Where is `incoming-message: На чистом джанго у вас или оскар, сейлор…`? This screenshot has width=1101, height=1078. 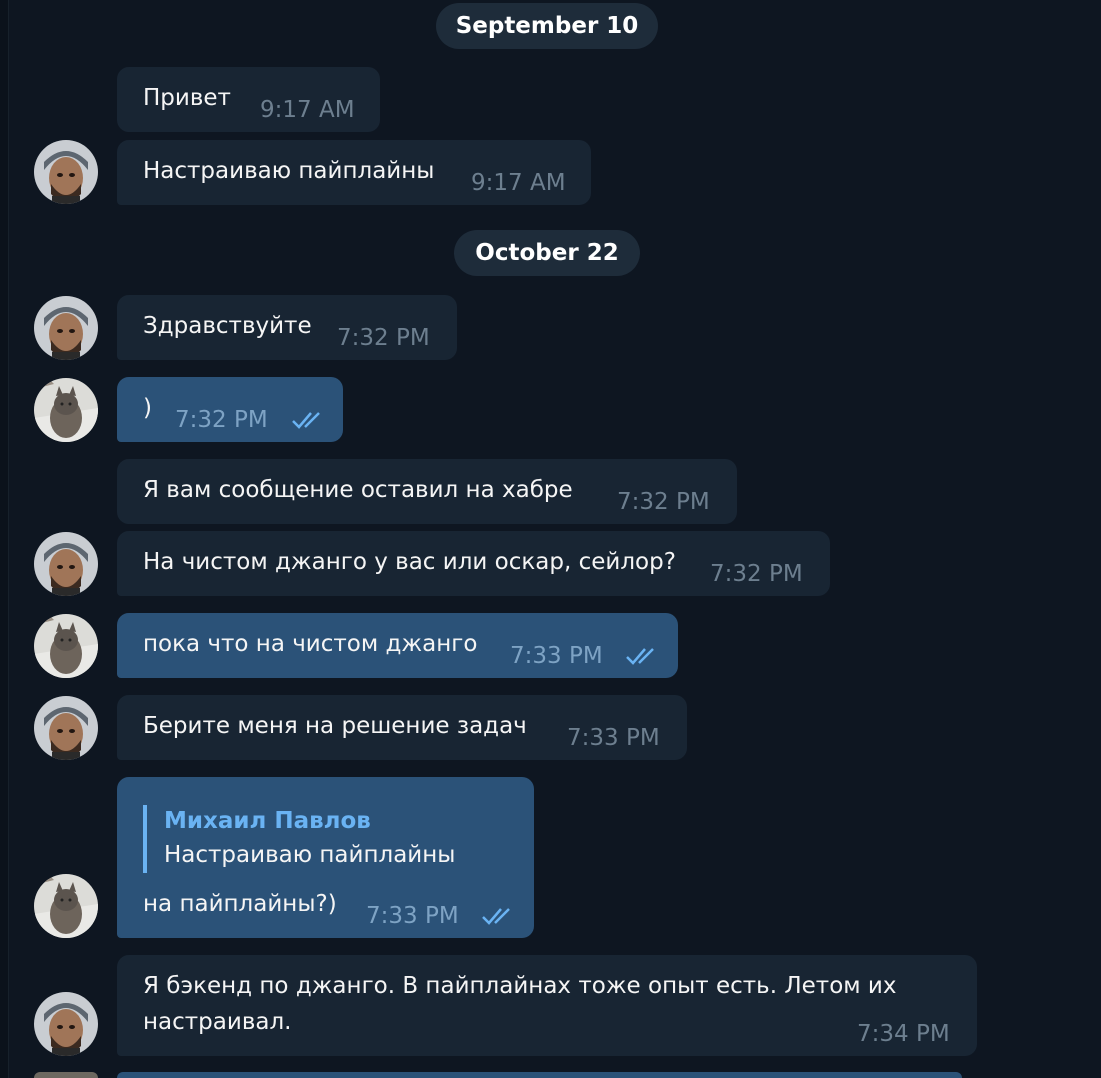 incoming-message: На чистом джанго у вас или оскар, сейлор… is located at coordinates (473, 563).